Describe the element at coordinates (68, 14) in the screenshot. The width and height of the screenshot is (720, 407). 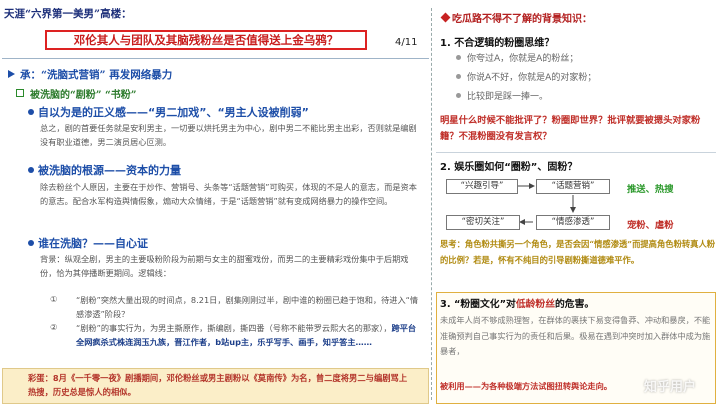
I see `series-title: 天涯“六界第一美男”高楼：` at that location.